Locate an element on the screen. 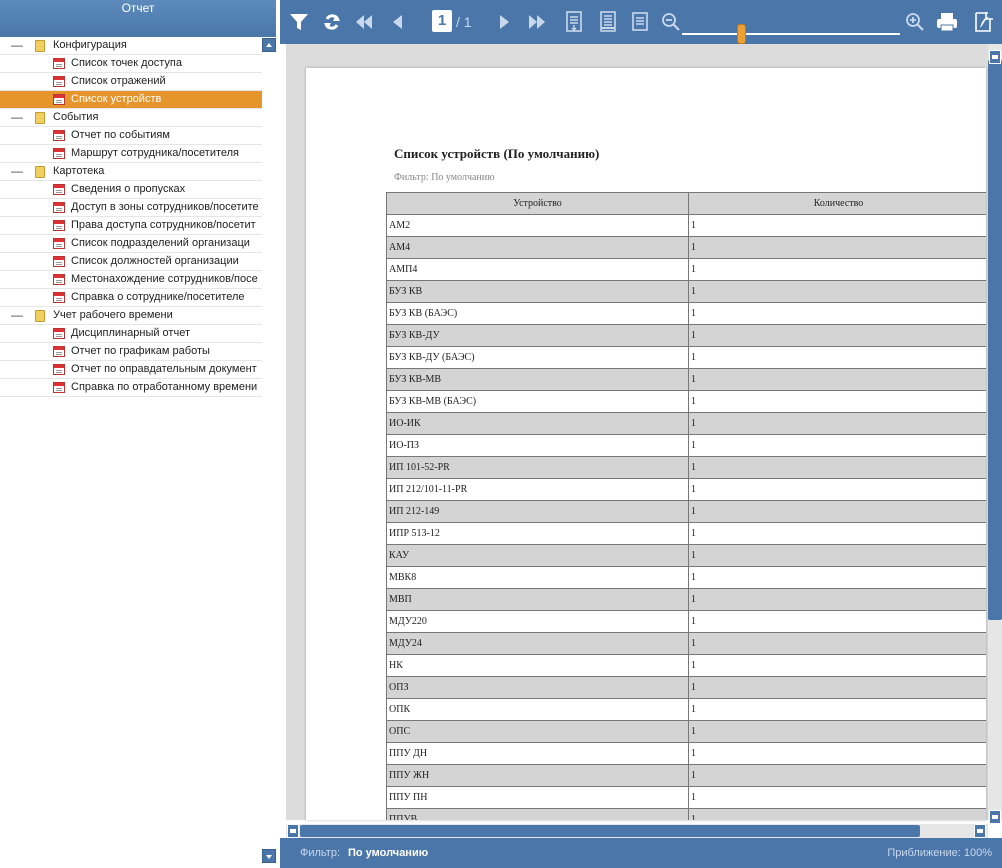 The width and height of the screenshot is (1002, 868). tree-item: Отчет по графикам работы is located at coordinates (131, 352).